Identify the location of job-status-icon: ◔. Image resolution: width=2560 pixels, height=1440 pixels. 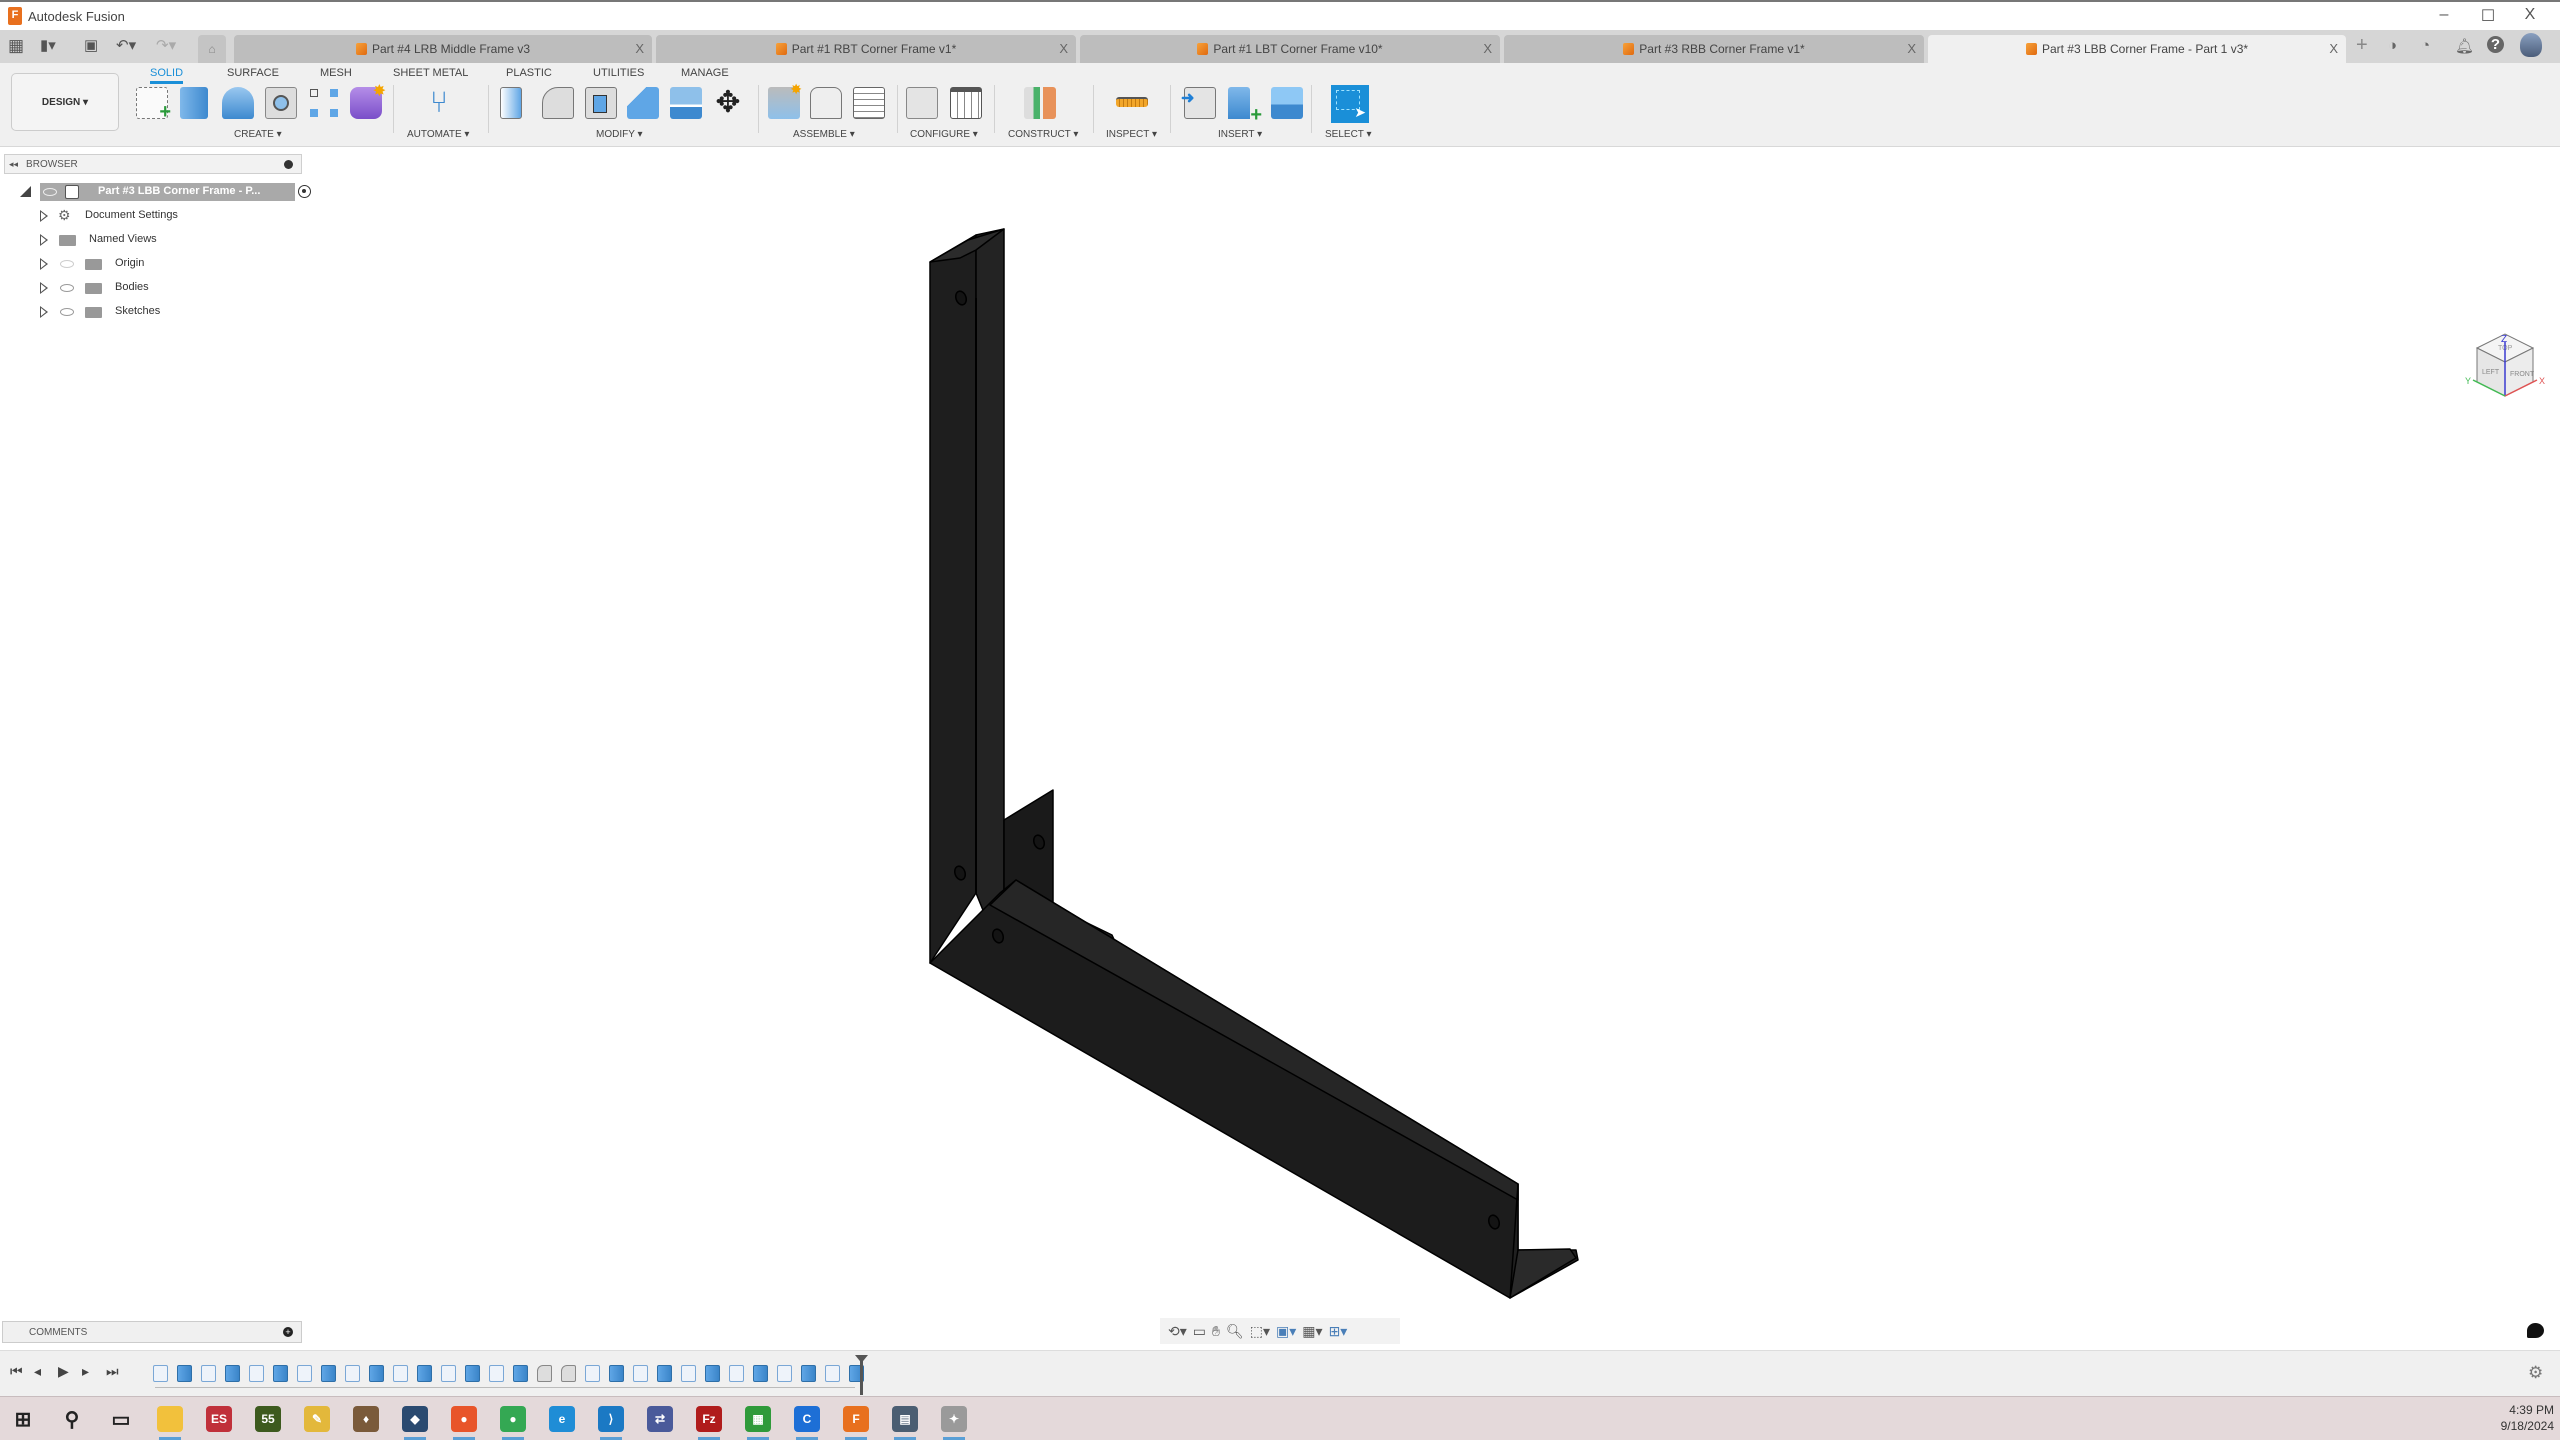
(2425, 45).